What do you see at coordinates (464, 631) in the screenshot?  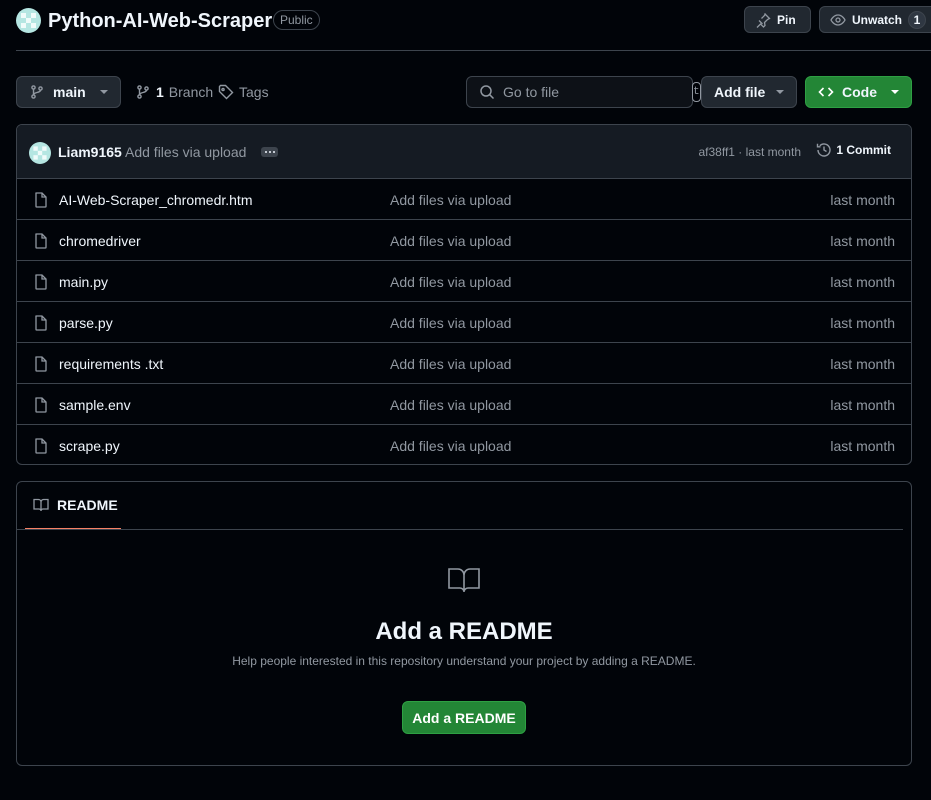 I see `readme-heading: Add a README` at bounding box center [464, 631].